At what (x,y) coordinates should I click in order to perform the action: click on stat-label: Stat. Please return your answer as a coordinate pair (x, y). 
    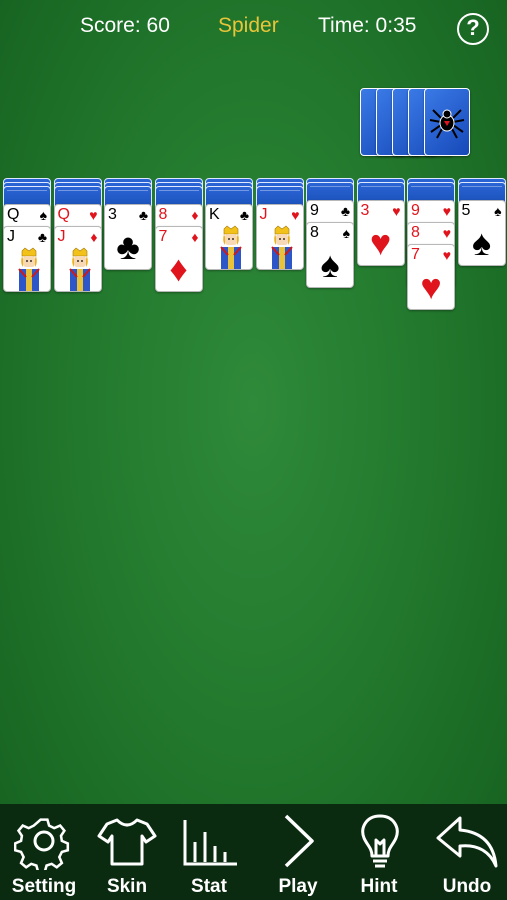
    Looking at the image, I should click on (209, 886).